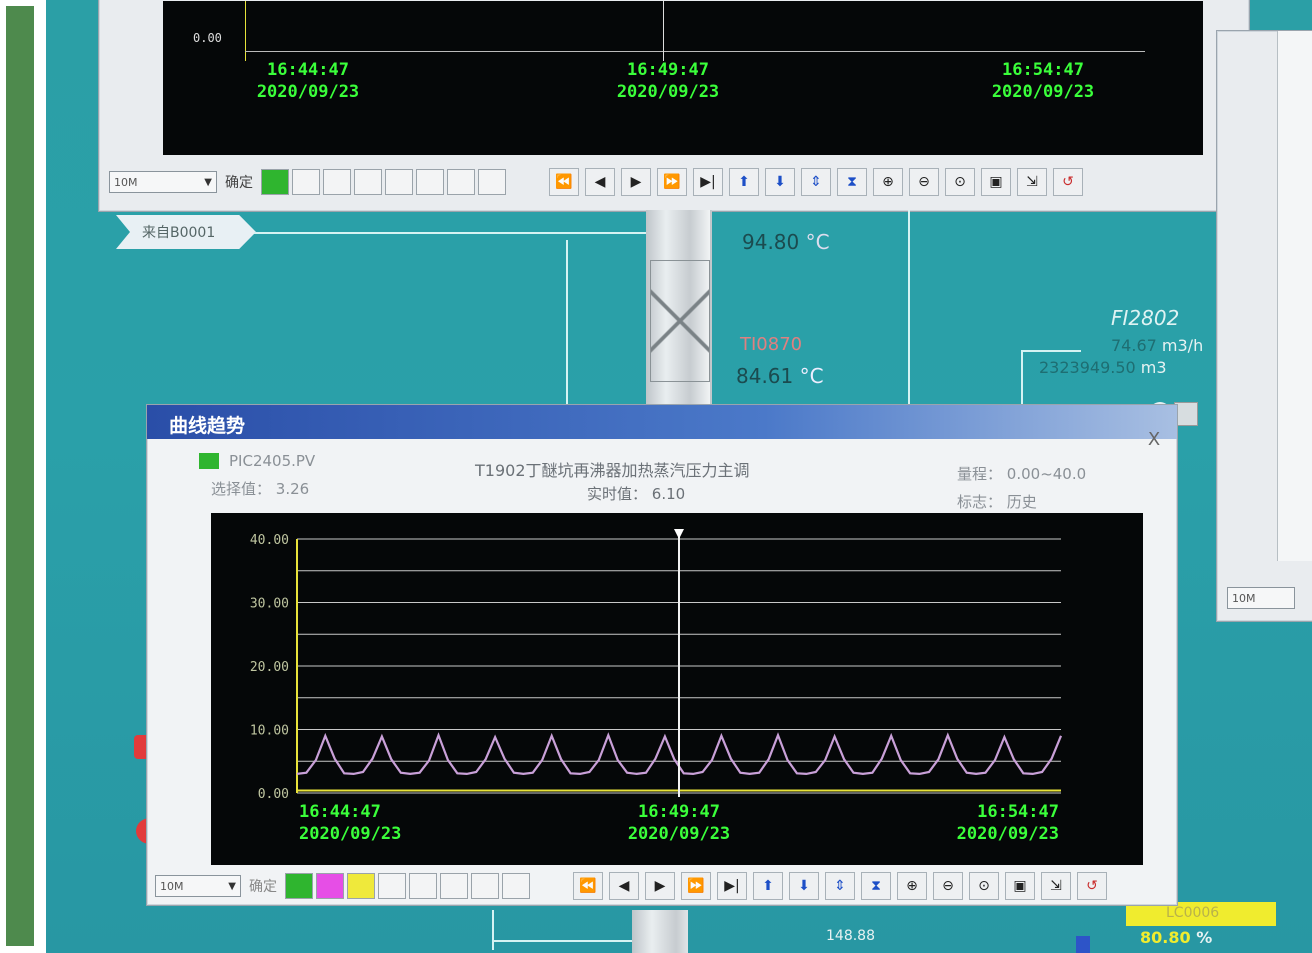  I want to click on right-range-select: 10M, so click(1261, 598).